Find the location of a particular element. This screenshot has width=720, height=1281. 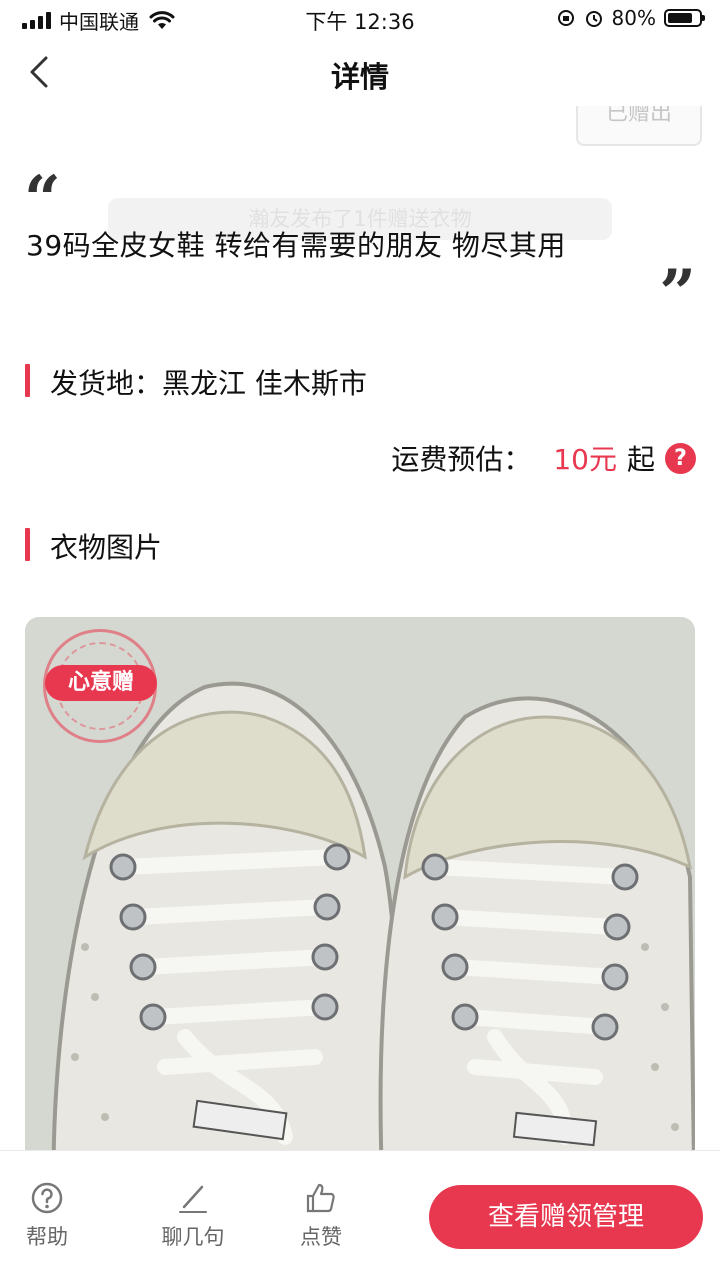

orientation-lock-icon is located at coordinates (565, 18).